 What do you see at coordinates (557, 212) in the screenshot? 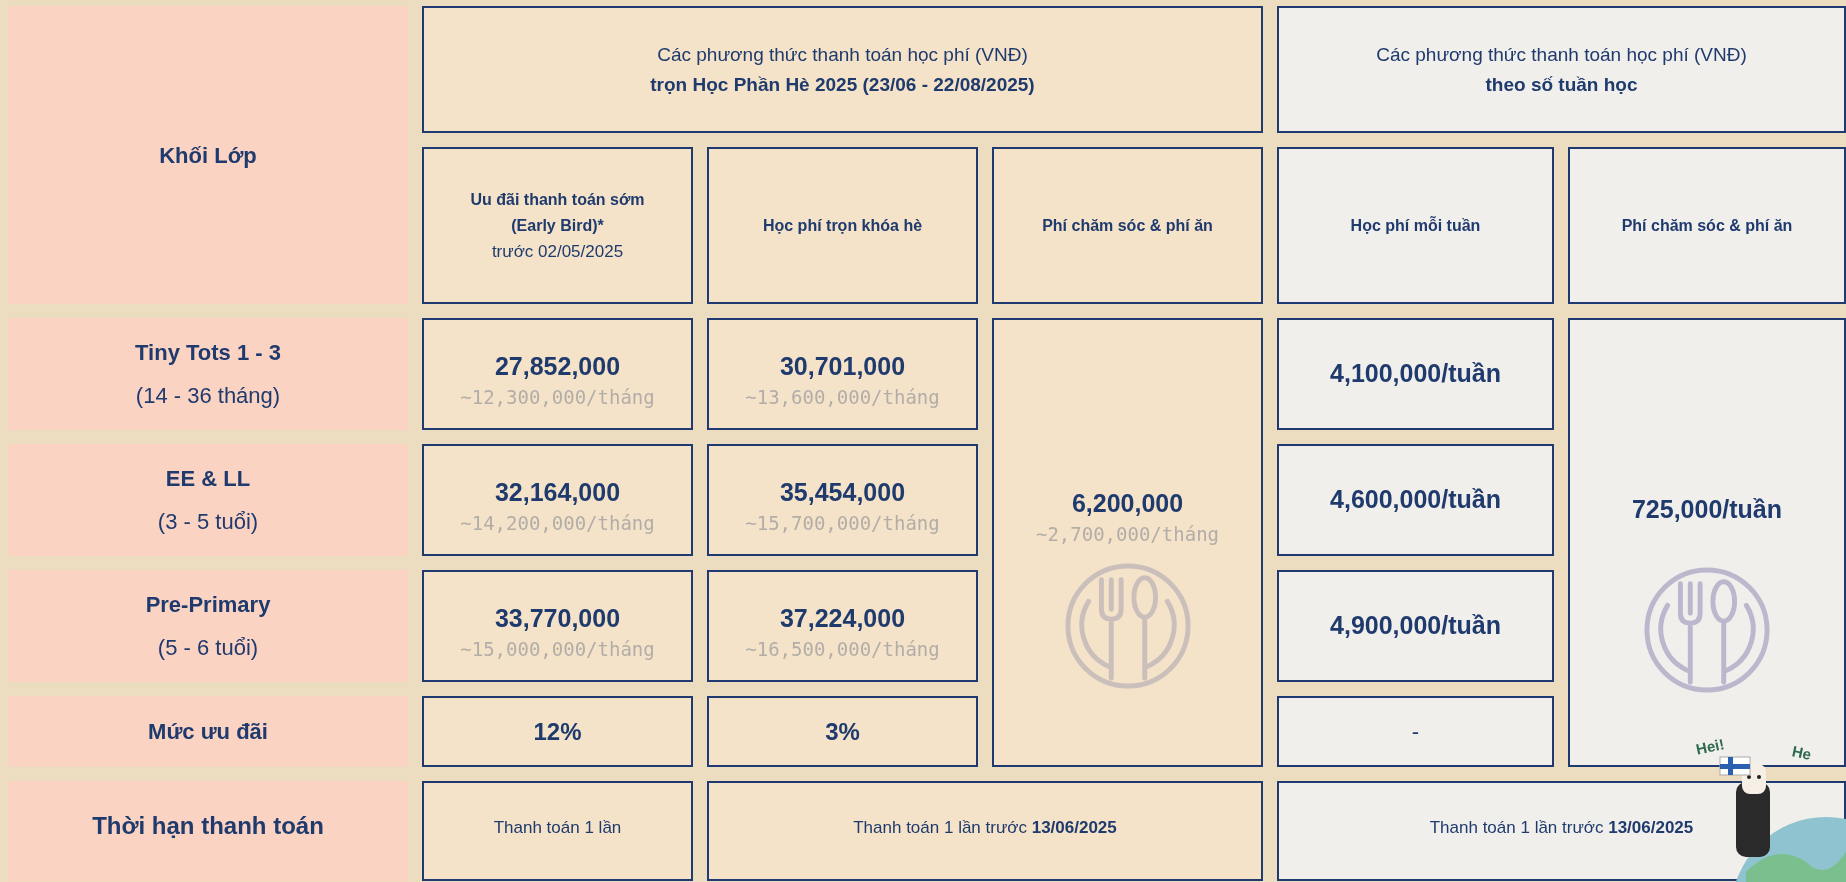
I see `column-title: Uu đãi thanh toán sớm (Early Bird)*` at bounding box center [557, 212].